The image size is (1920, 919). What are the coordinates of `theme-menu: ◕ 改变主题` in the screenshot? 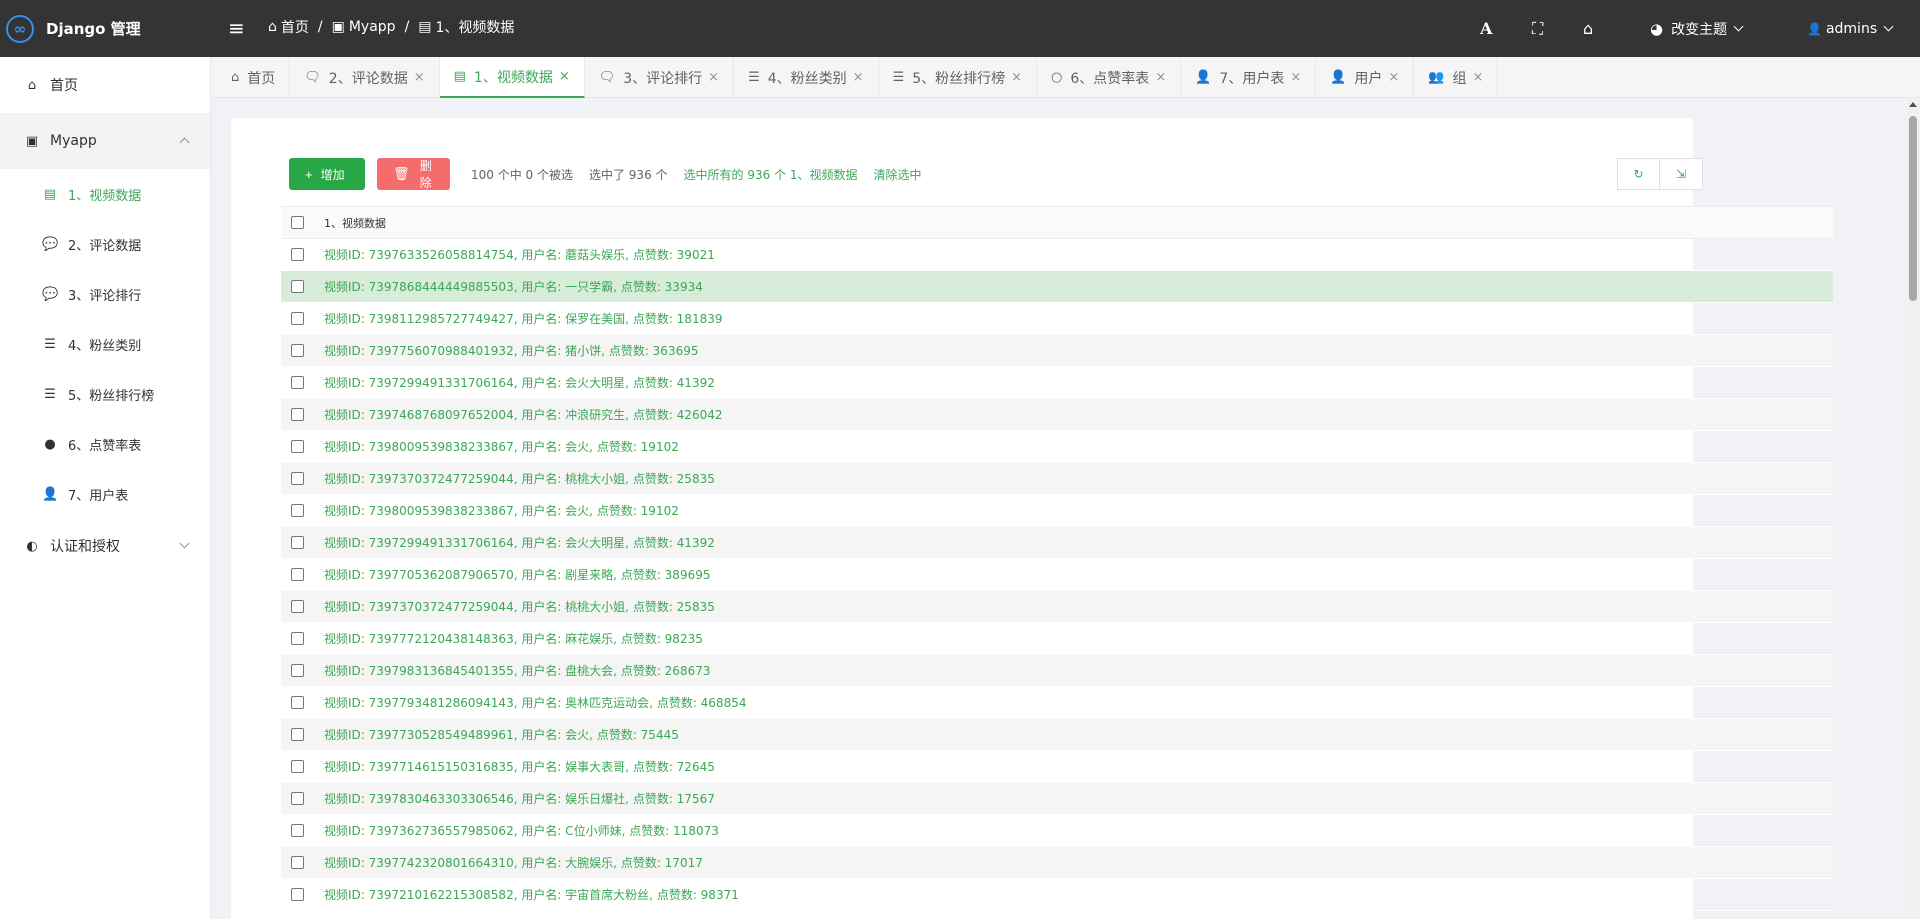 It's located at (1697, 28).